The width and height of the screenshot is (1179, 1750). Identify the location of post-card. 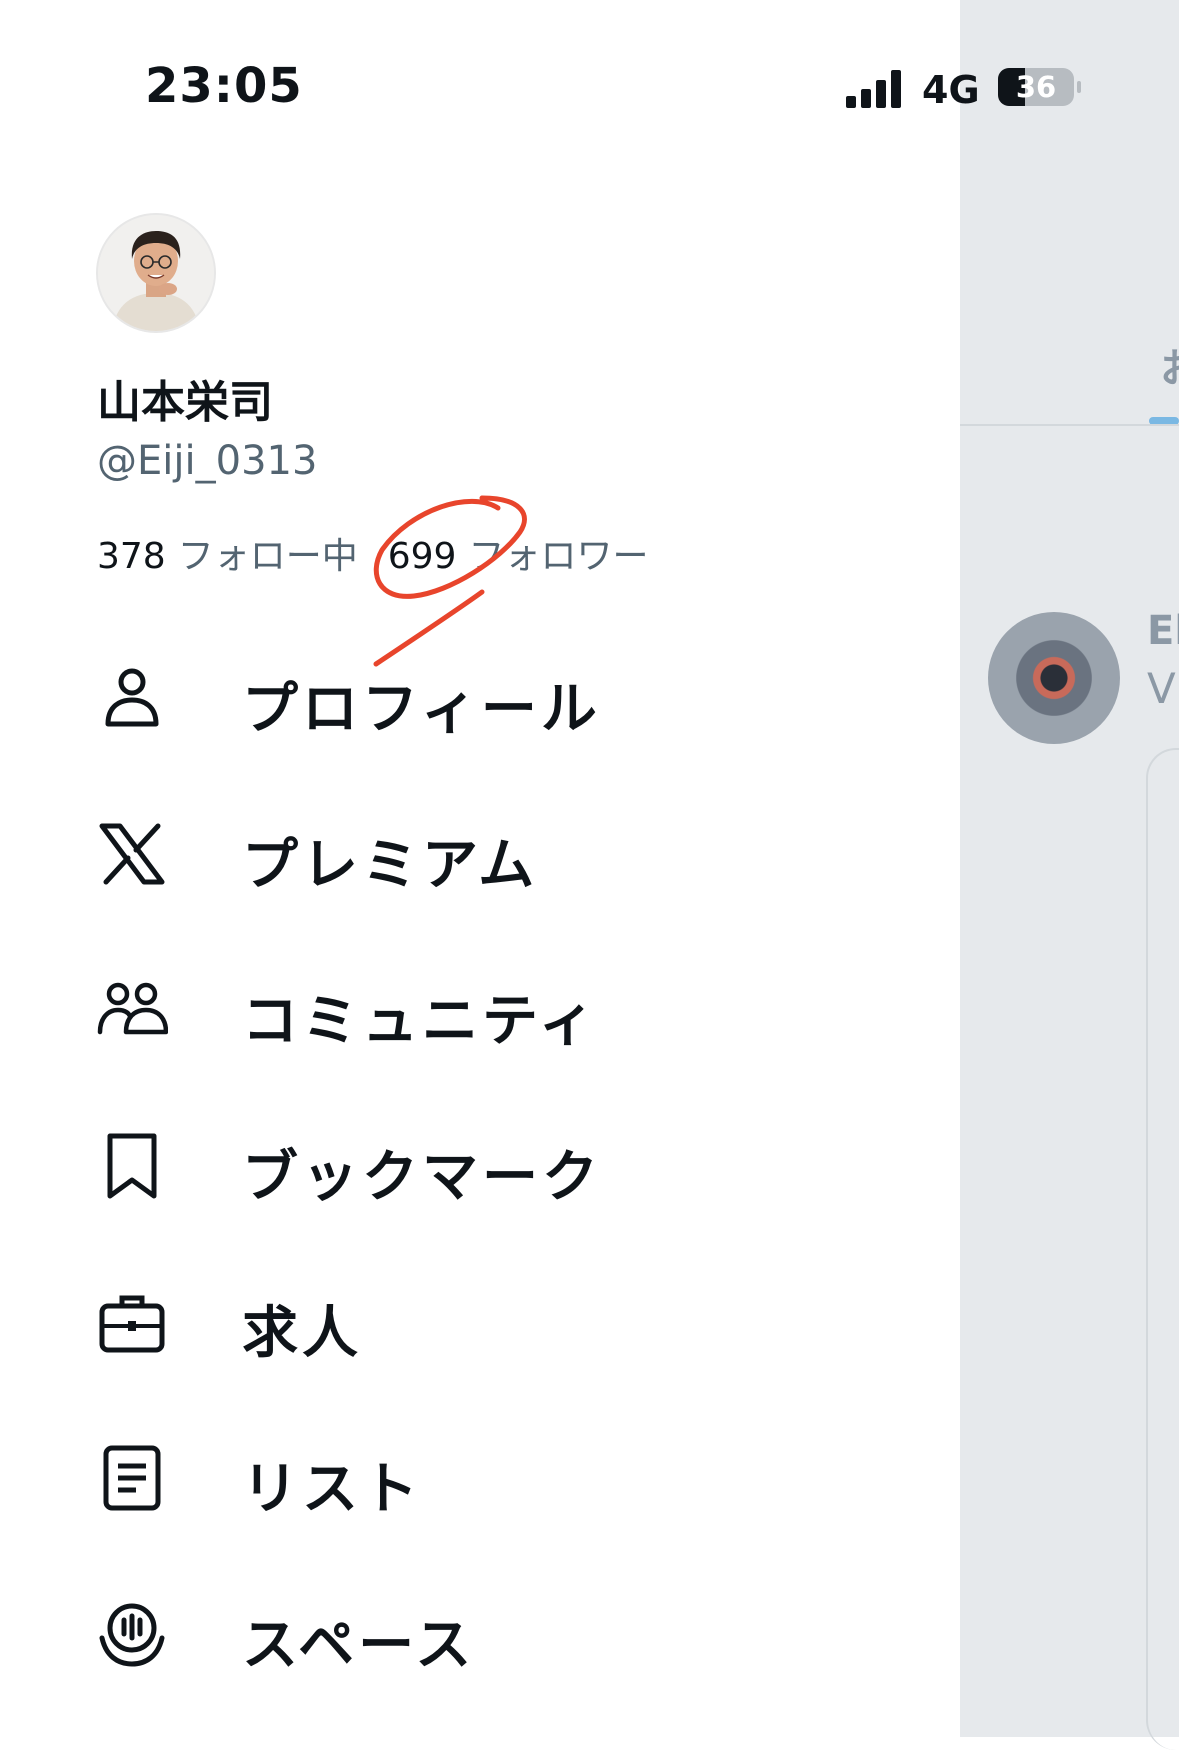
(1162, 1249).